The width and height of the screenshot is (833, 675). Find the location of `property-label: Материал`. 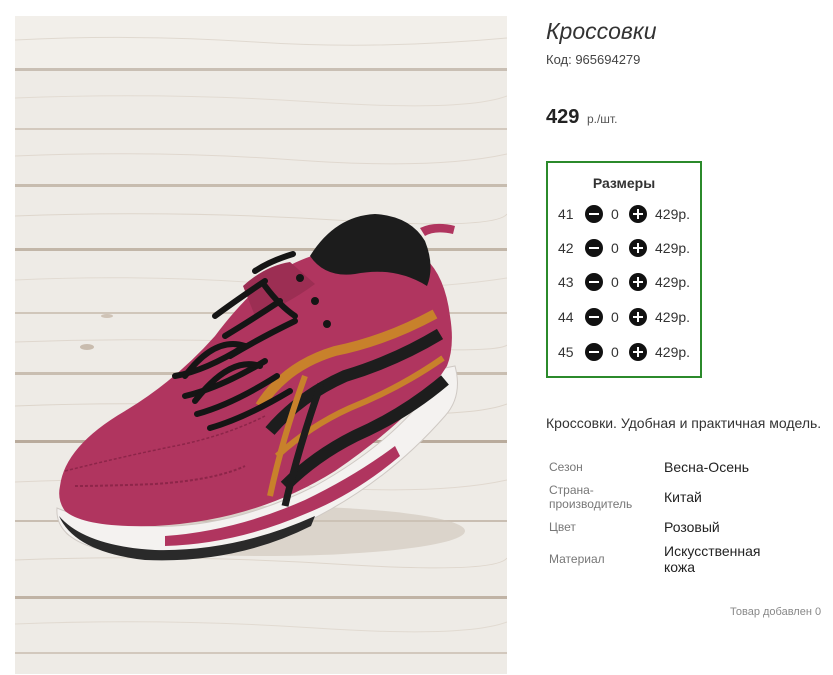

property-label: Материал is located at coordinates (577, 559).